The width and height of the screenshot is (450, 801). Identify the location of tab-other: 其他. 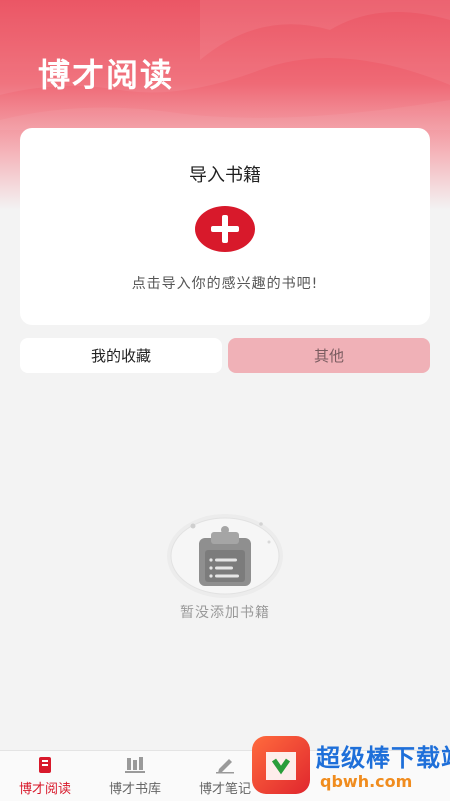
(329, 355).